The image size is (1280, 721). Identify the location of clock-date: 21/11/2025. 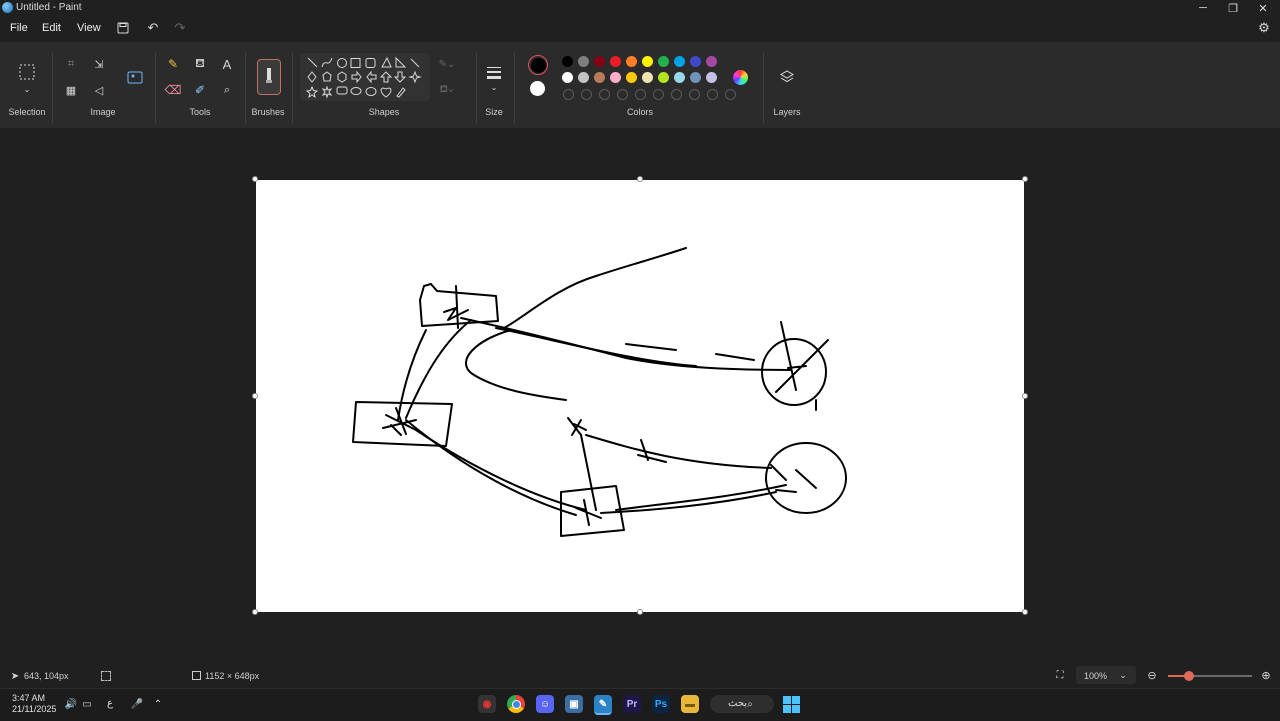
(34, 709).